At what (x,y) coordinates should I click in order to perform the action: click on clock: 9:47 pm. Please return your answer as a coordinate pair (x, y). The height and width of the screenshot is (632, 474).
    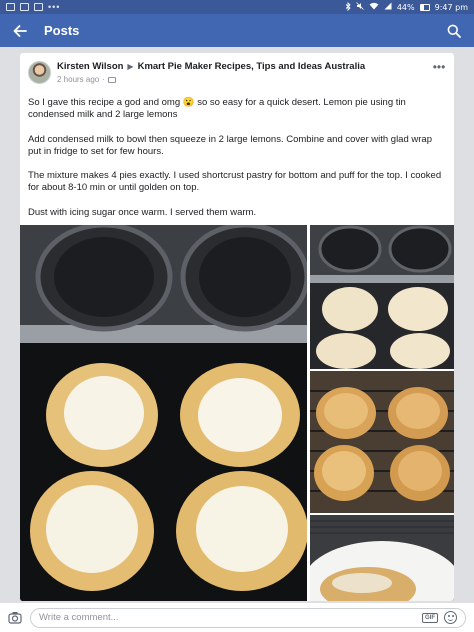
    Looking at the image, I should click on (451, 7).